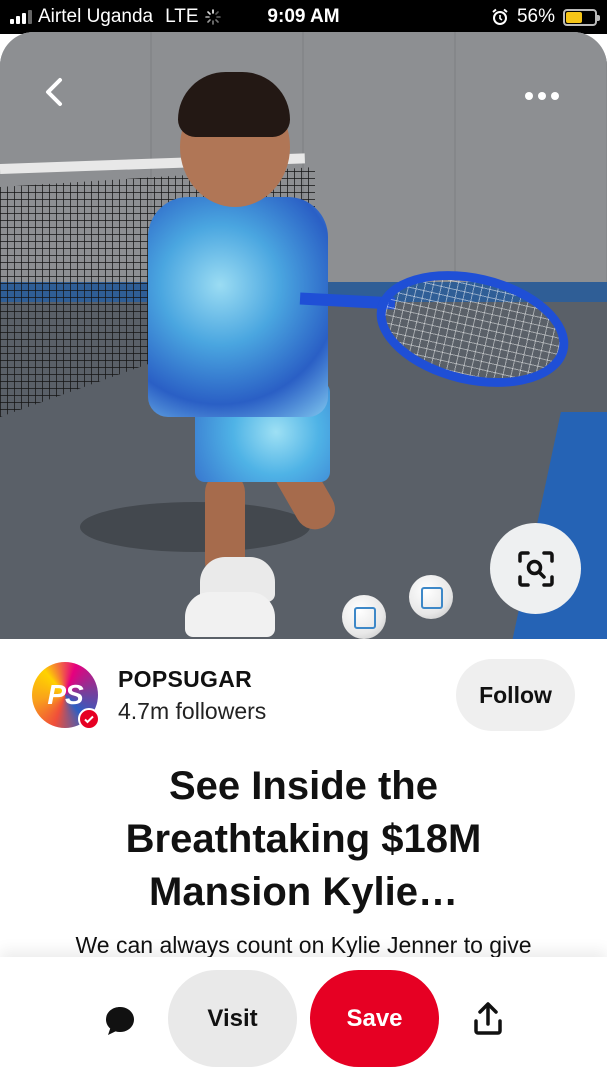 Image resolution: width=607 pixels, height=1080 pixels. What do you see at coordinates (535, 16) in the screenshot?
I see `battery-percent: 56%` at bounding box center [535, 16].